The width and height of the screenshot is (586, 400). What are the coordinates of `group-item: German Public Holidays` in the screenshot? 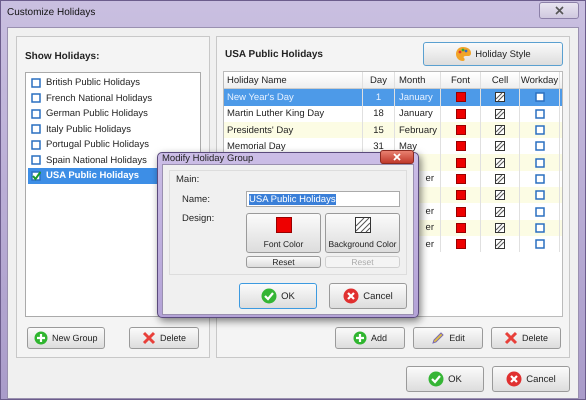 It's located at (113, 114).